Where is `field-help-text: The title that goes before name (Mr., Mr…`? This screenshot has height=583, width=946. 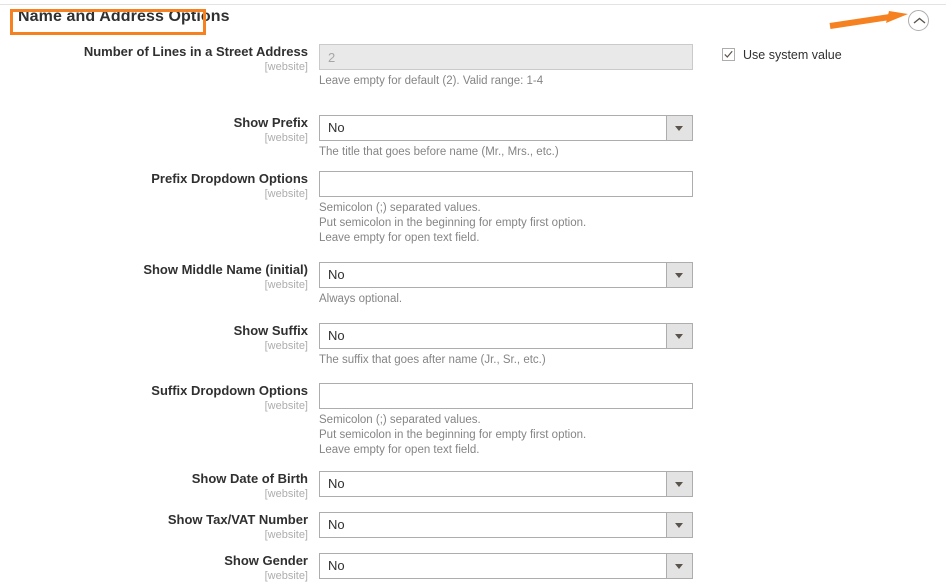 field-help-text: The title that goes before name (Mr., Mr… is located at coordinates (506, 152).